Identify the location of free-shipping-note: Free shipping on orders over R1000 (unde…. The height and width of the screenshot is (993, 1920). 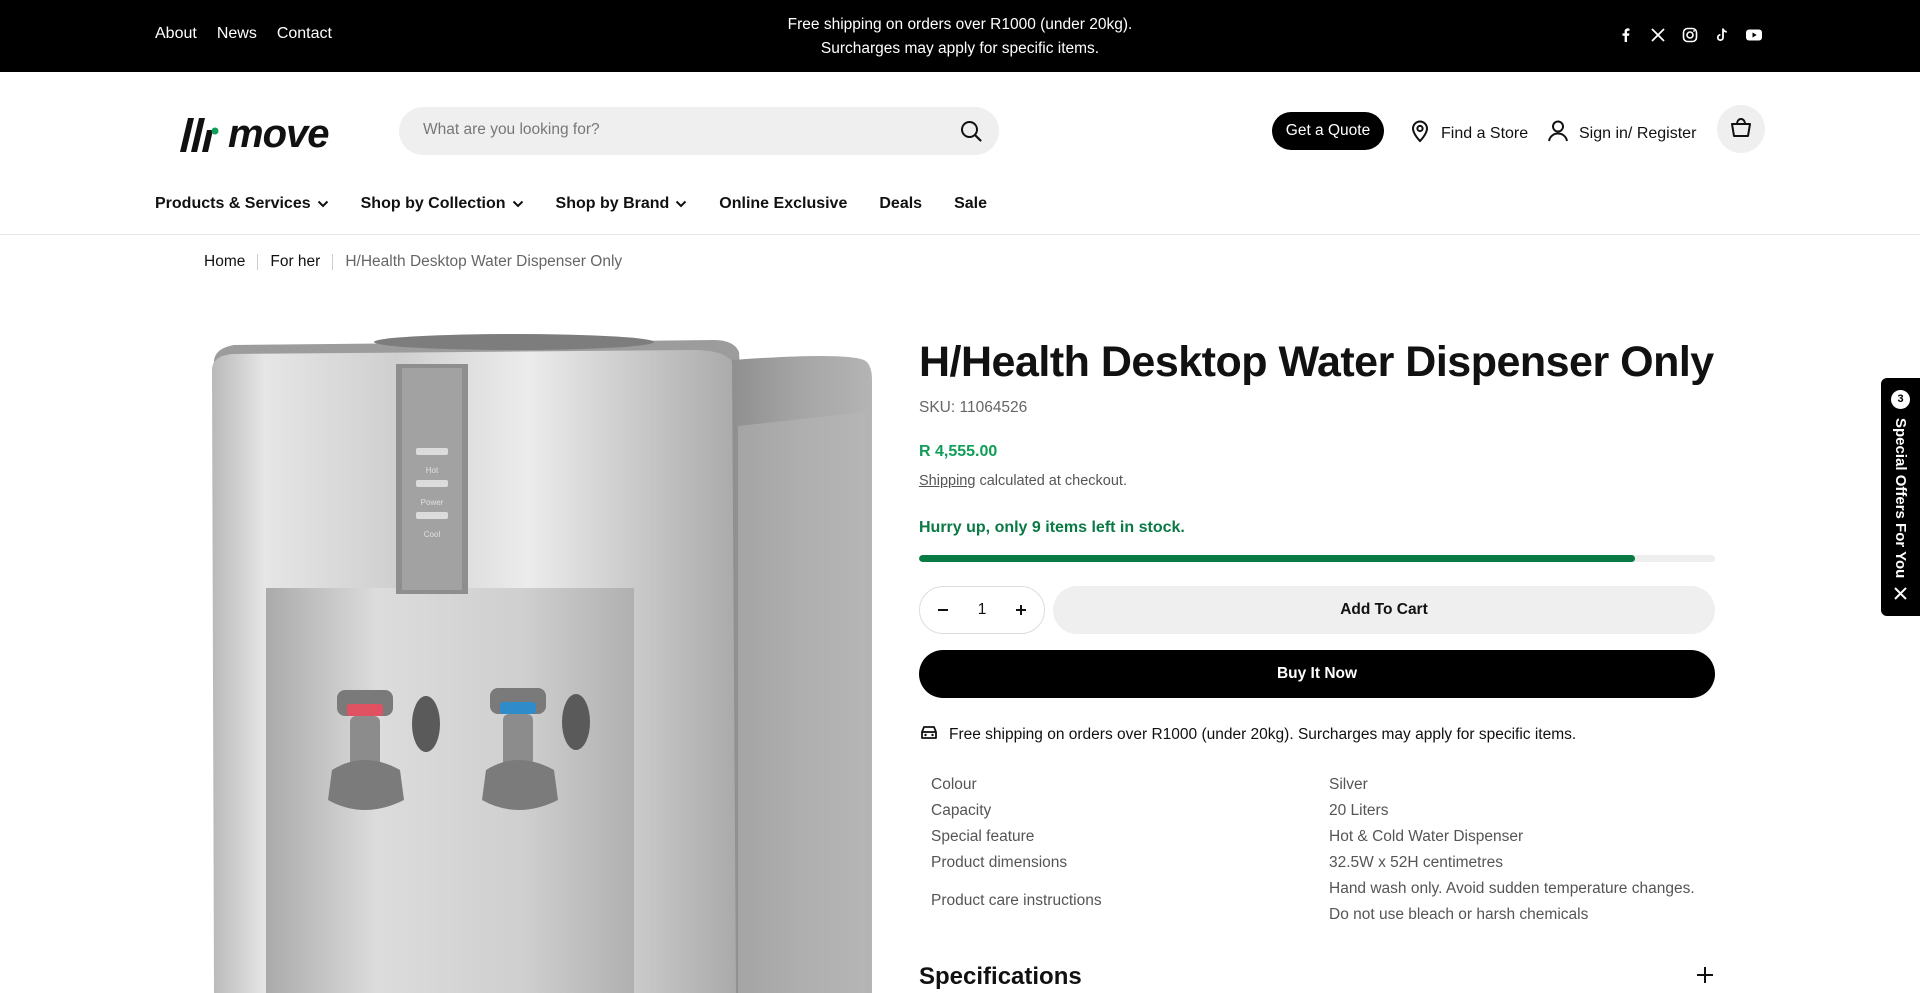
(1247, 734).